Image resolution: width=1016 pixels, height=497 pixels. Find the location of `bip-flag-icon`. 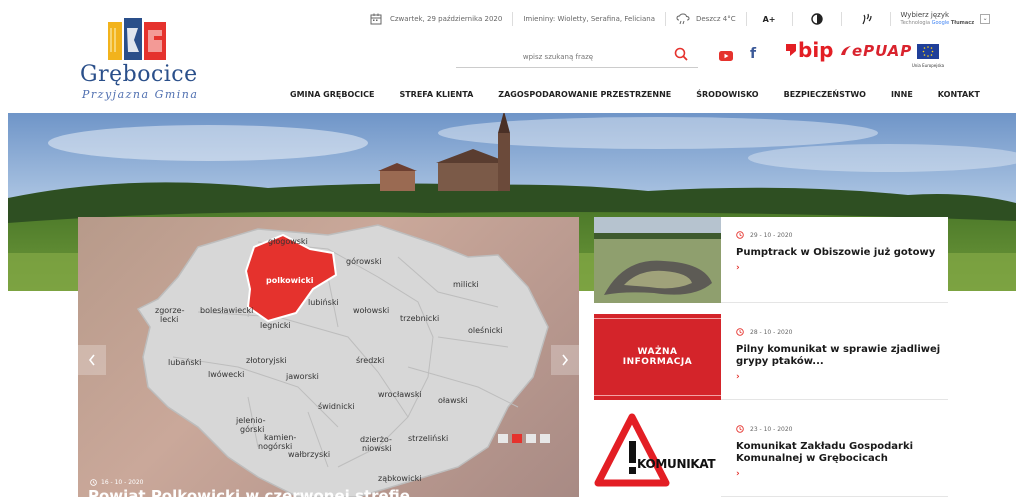

bip-flag-icon is located at coordinates (791, 50).